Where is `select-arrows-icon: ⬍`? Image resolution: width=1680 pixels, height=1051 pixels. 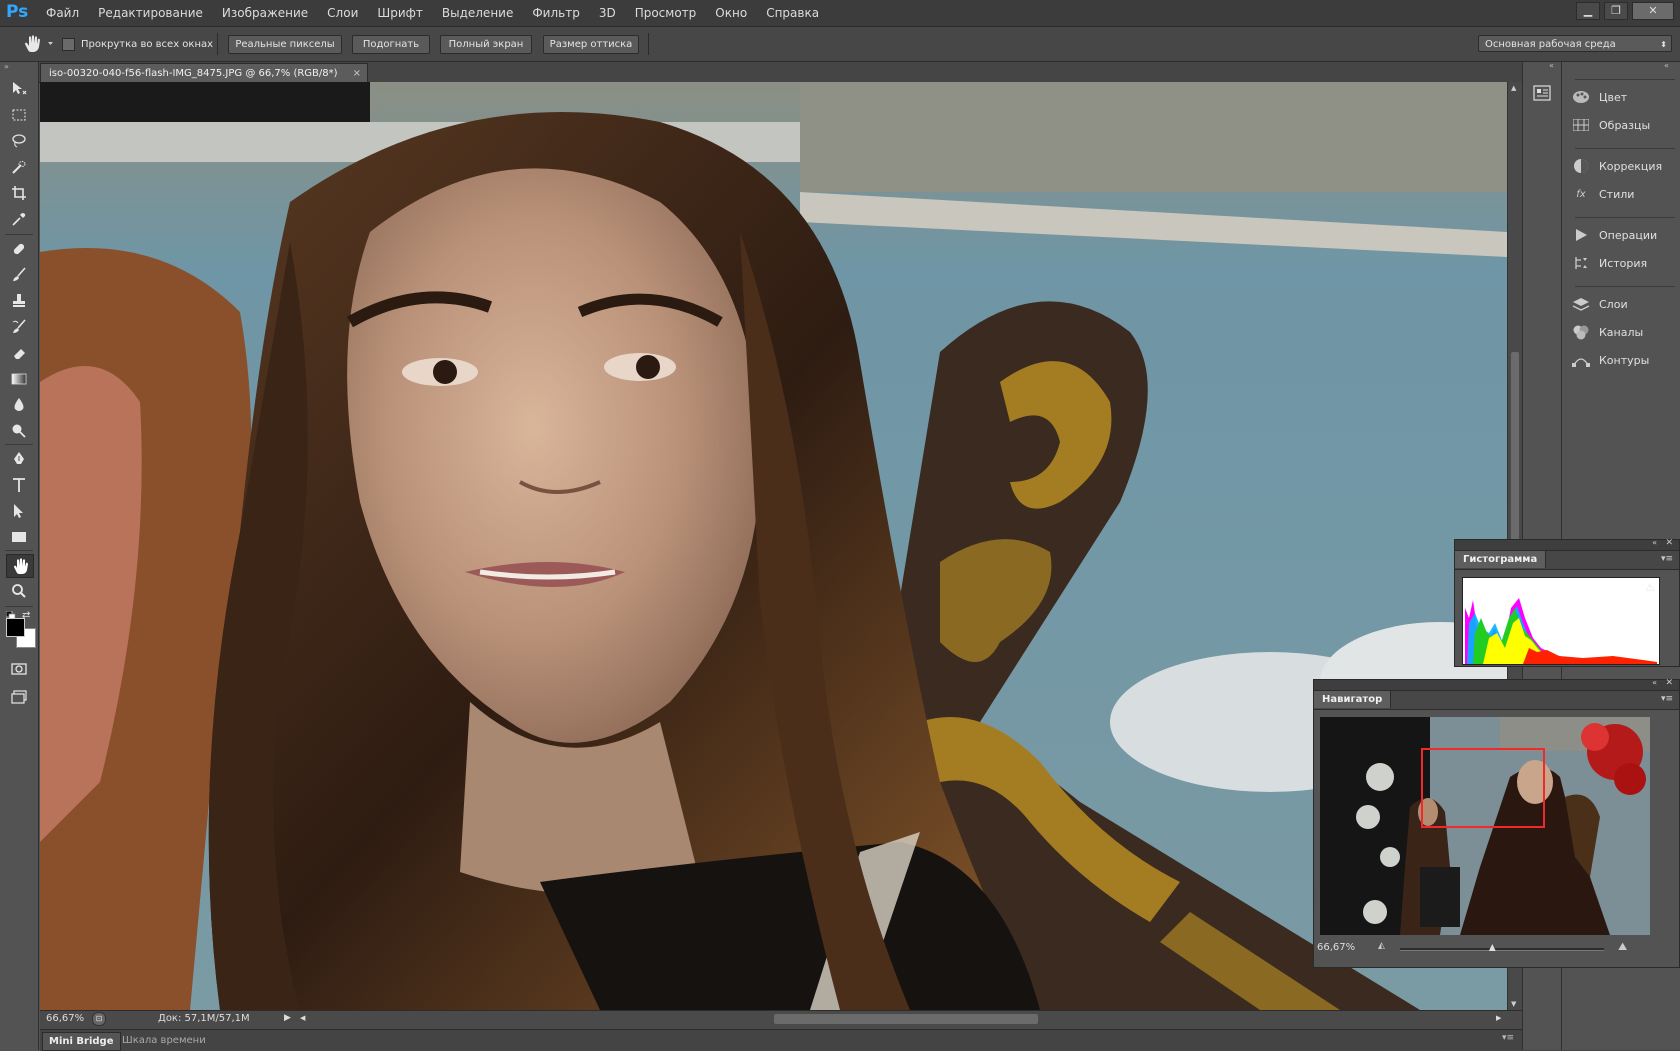 select-arrows-icon: ⬍ is located at coordinates (1663, 44).